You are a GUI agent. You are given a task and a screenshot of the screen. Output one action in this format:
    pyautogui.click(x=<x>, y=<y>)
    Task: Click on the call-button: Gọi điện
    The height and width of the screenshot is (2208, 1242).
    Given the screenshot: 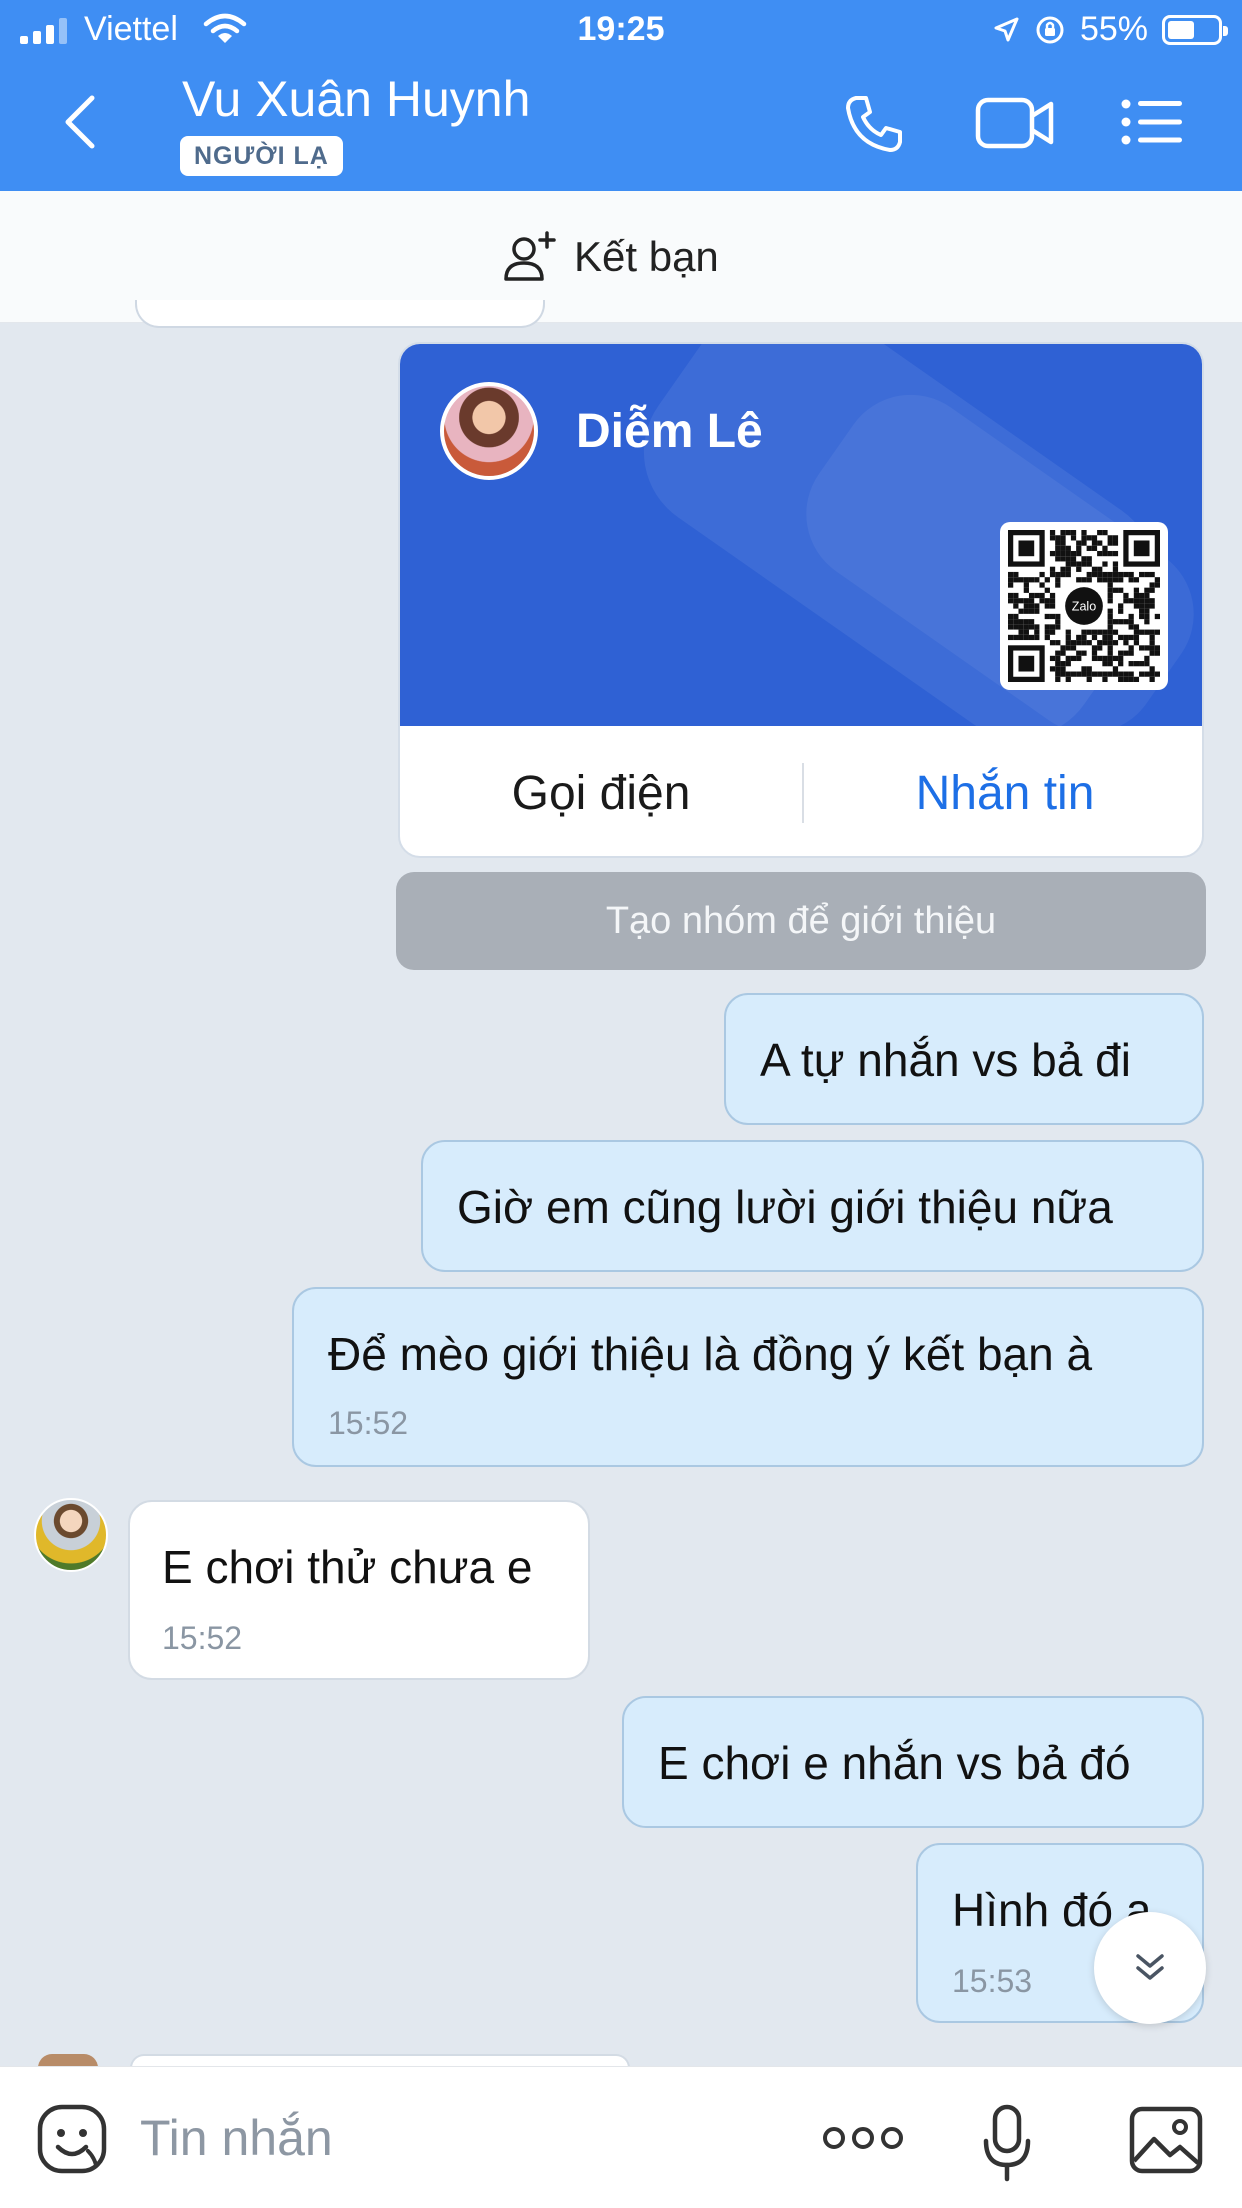 What is the action you would take?
    pyautogui.click(x=601, y=793)
    